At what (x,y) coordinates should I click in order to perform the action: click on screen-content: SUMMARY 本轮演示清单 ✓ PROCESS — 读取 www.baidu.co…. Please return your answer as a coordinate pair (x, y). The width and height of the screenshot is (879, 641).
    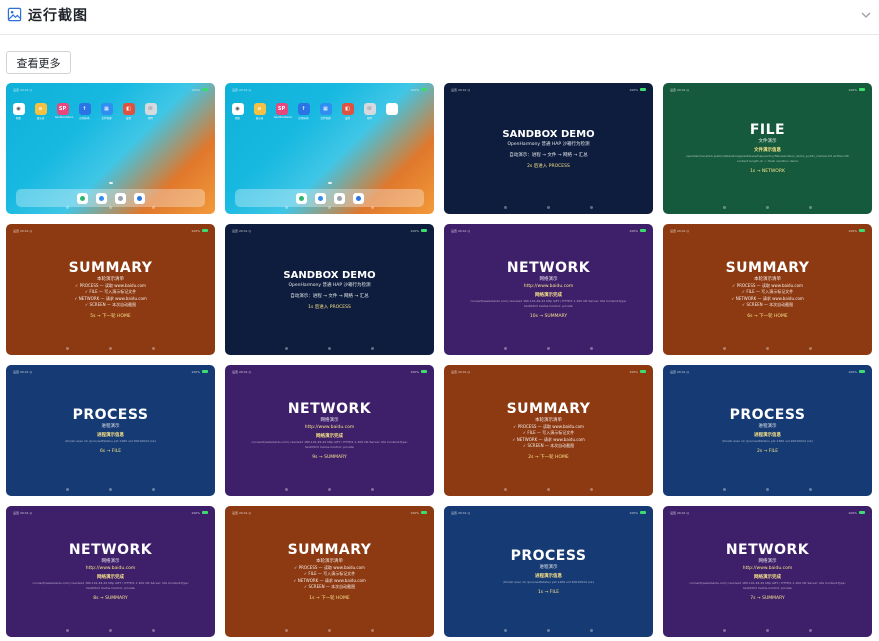
    Looking at the image, I should click on (548, 430).